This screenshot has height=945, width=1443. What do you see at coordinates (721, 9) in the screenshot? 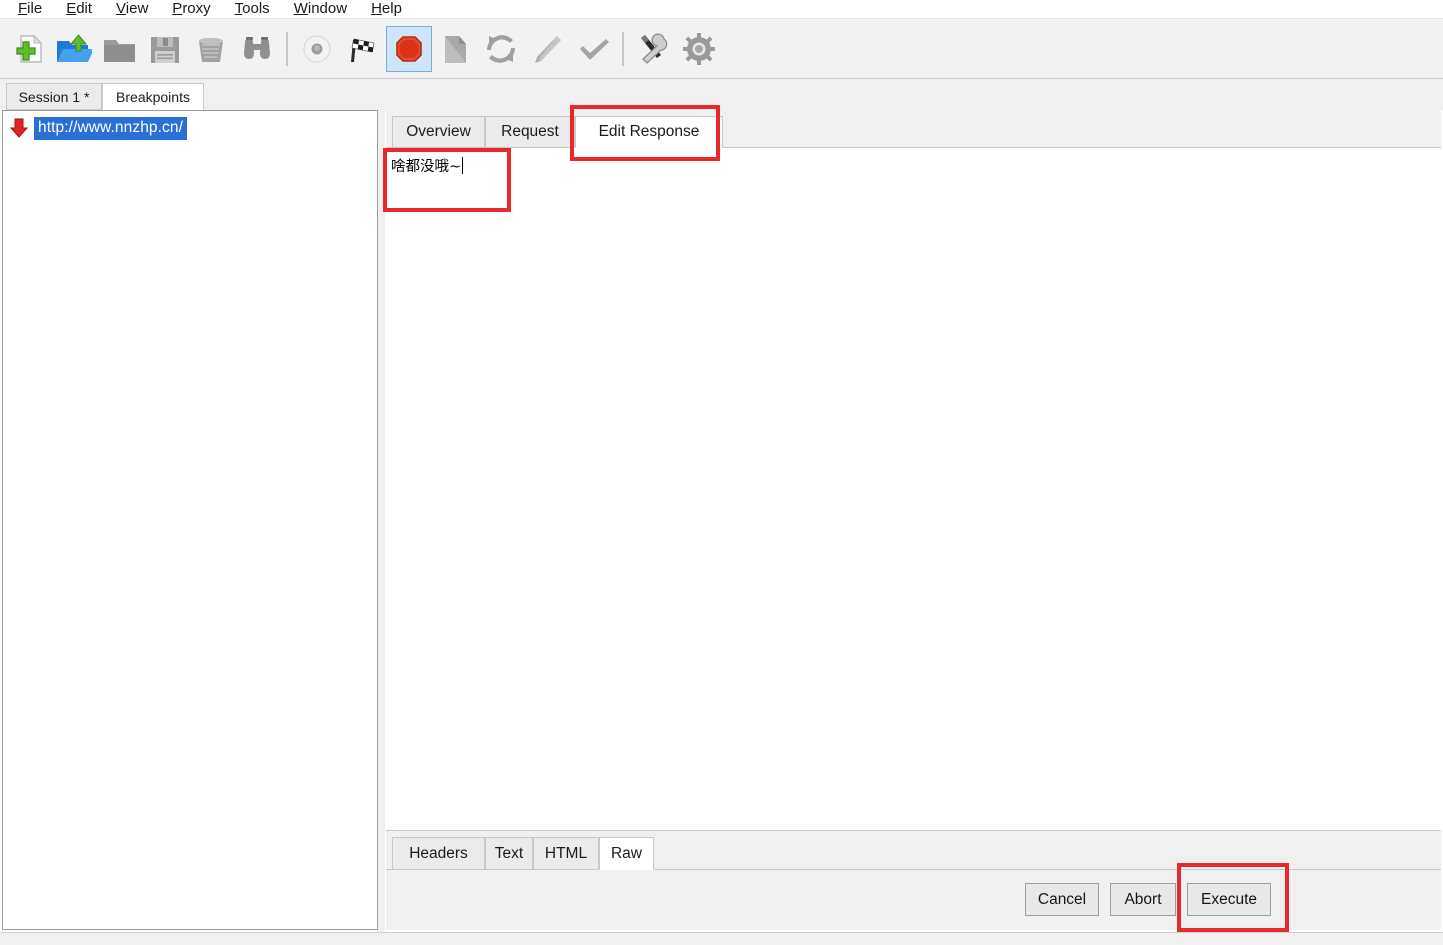
I see `menu-bar: File Edit View Proxy Tools Window Help` at bounding box center [721, 9].